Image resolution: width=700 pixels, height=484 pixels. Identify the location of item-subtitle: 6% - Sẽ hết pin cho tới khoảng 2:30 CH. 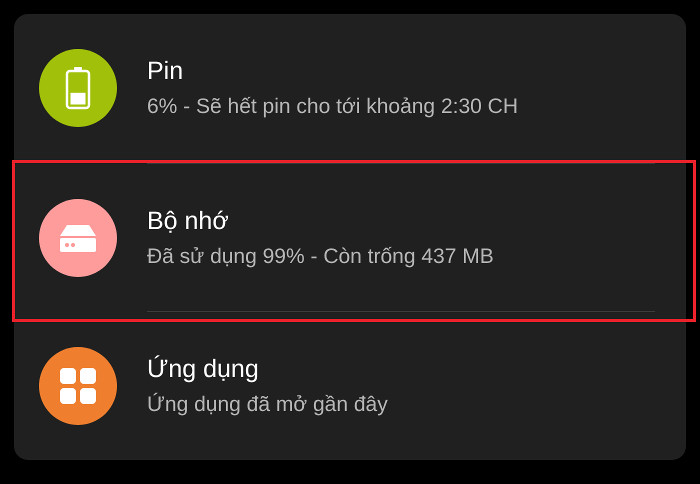
(332, 107).